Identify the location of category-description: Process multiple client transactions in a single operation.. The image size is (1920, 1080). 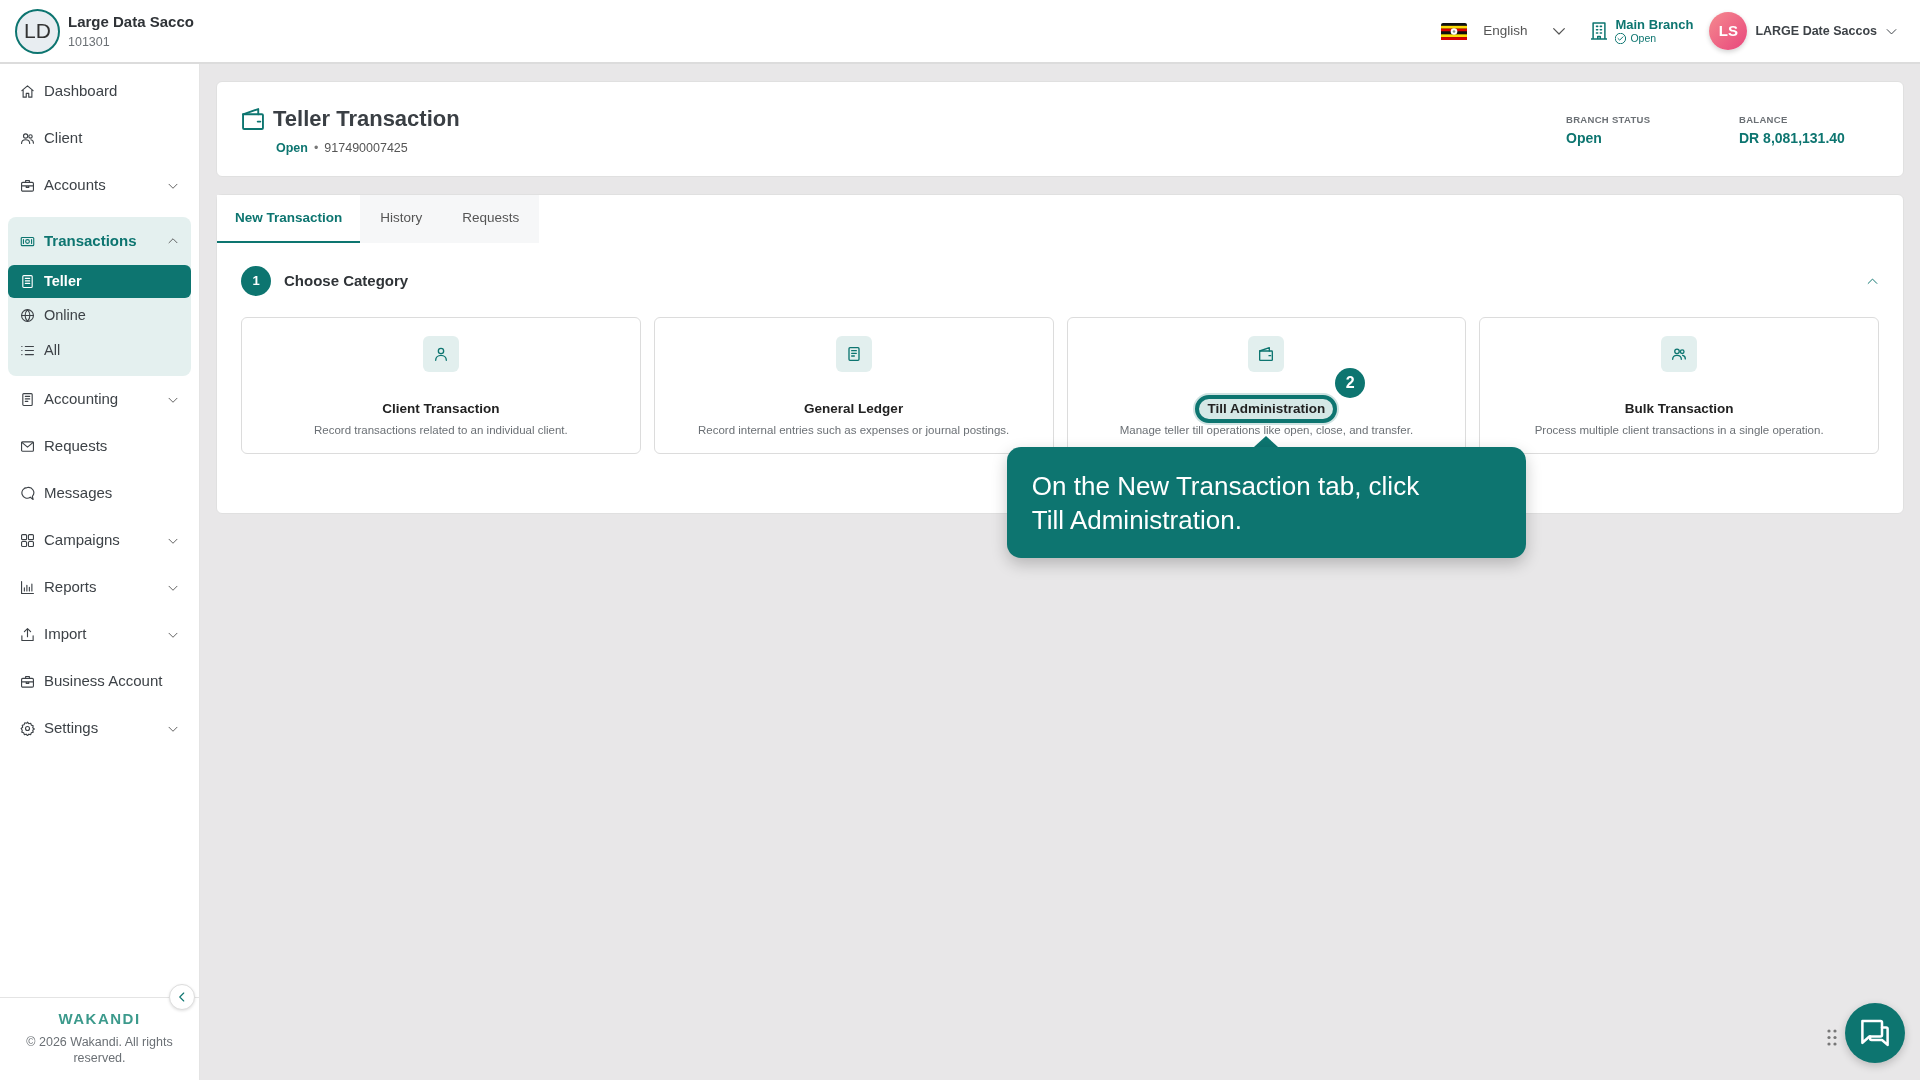
(1679, 430).